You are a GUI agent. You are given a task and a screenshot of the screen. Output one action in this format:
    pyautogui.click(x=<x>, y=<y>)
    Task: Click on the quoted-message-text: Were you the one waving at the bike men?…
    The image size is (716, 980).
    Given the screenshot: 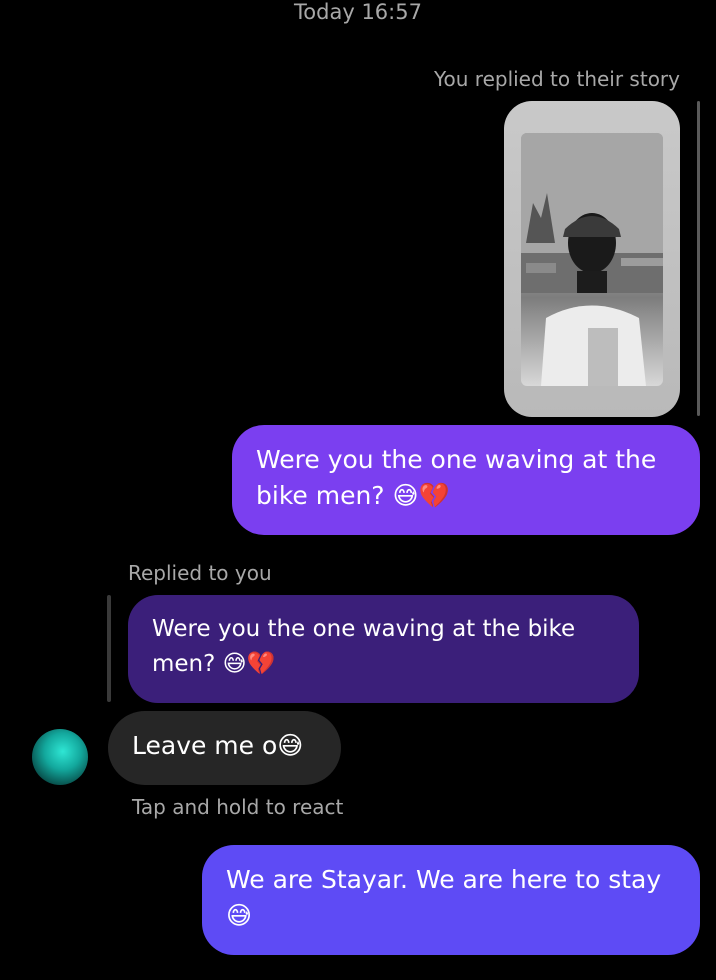 What is the action you would take?
    pyautogui.click(x=364, y=646)
    